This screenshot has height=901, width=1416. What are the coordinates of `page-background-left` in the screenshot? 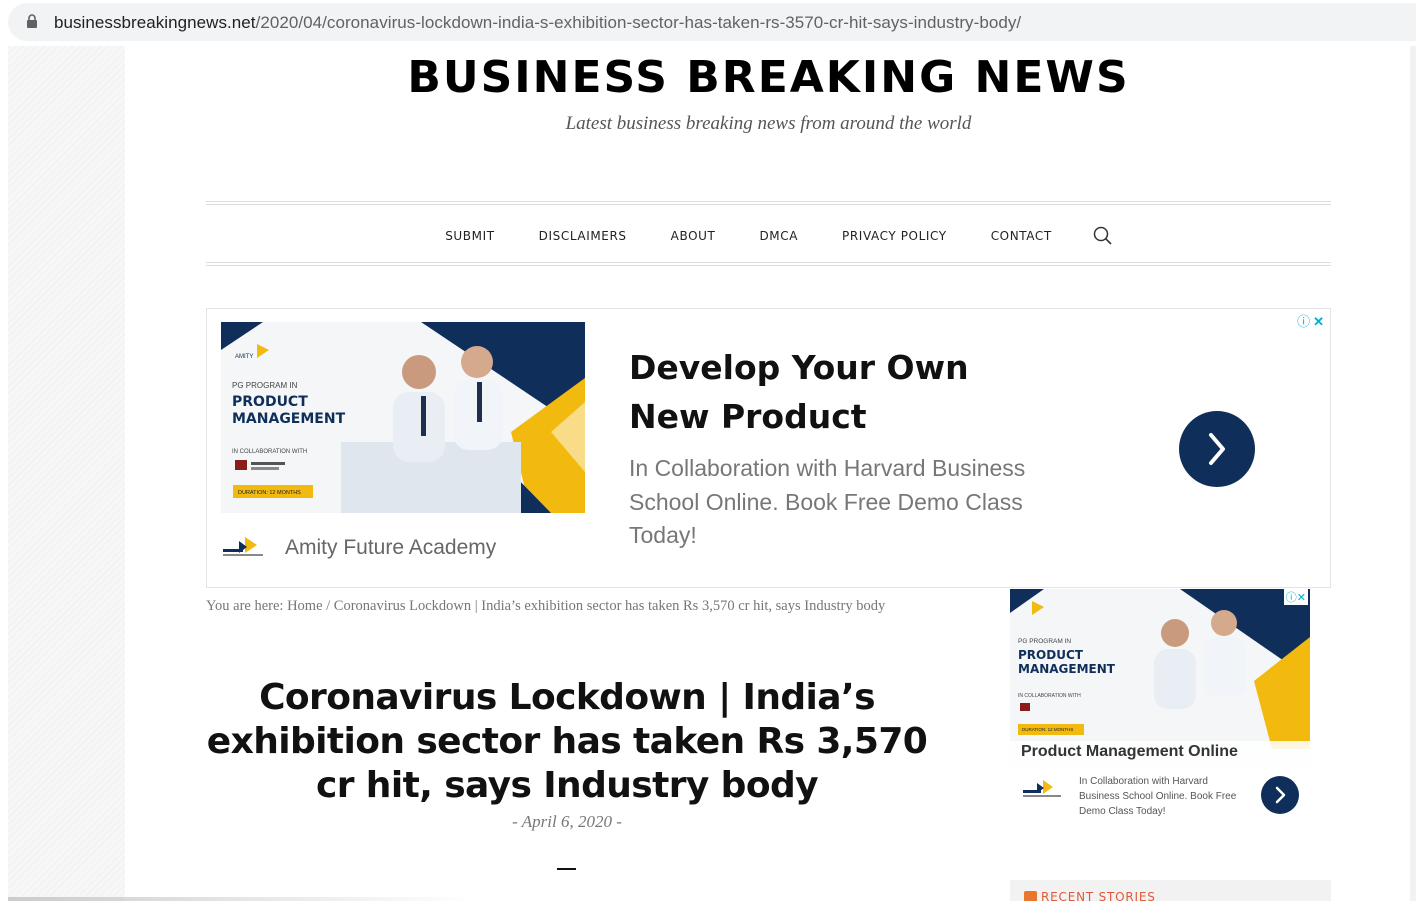 It's located at (66, 473).